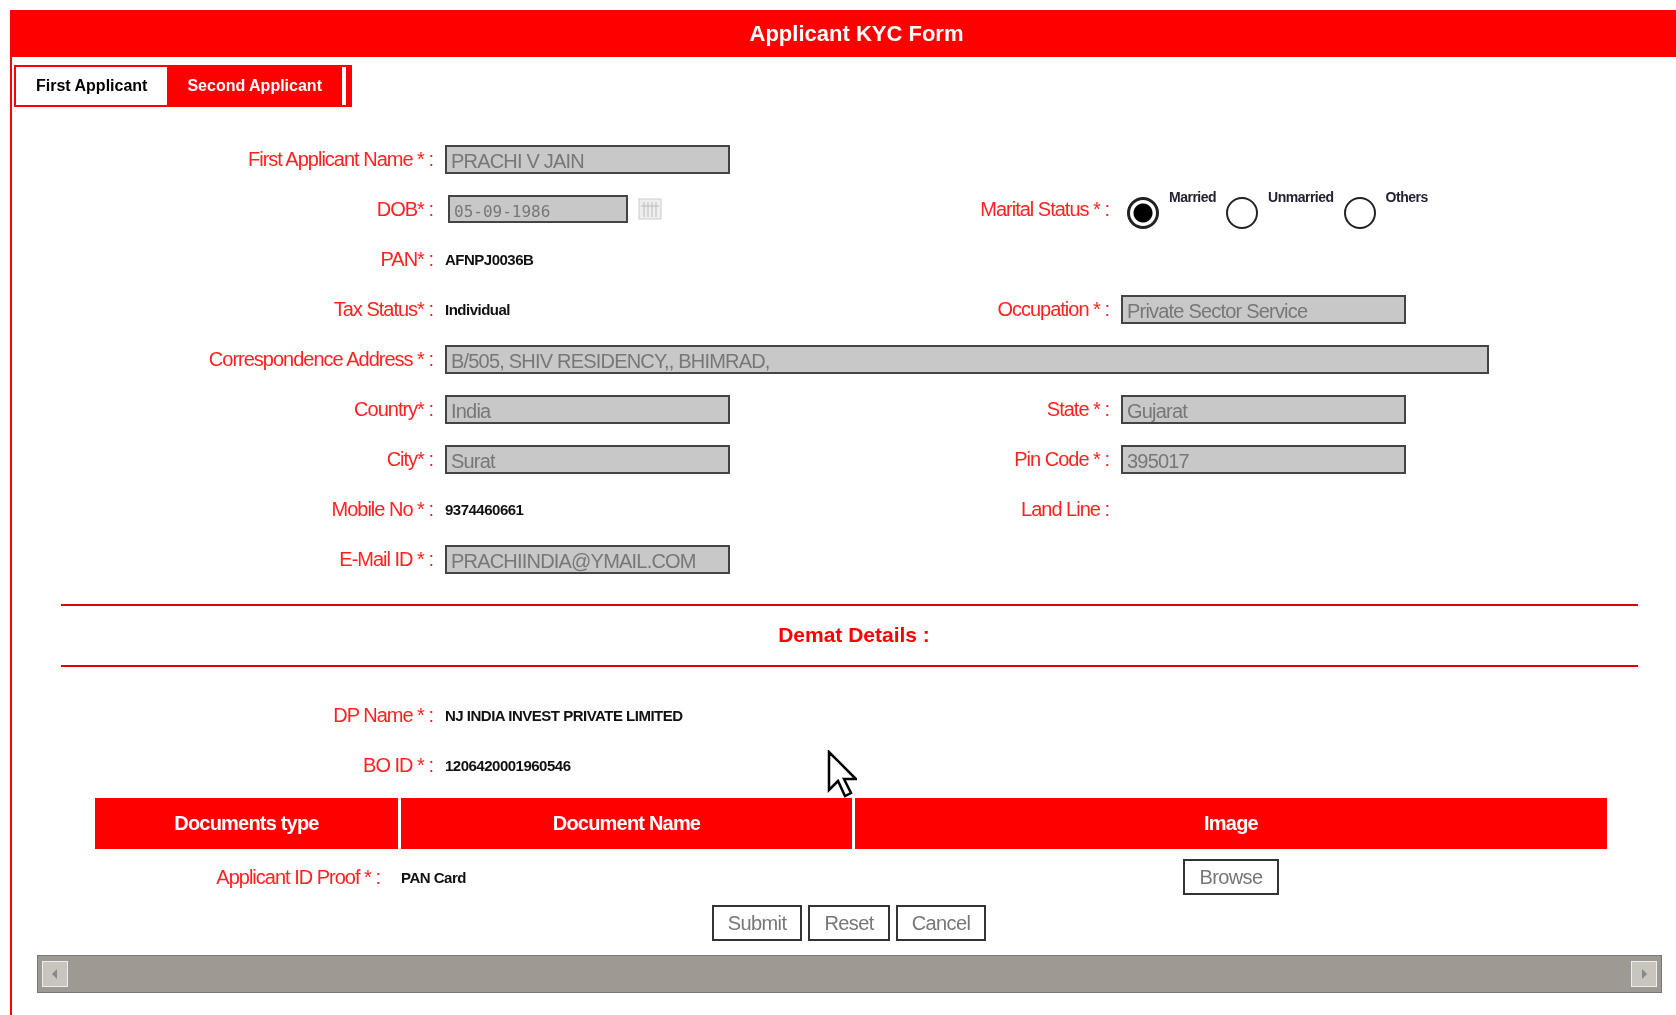 This screenshot has height=1015, width=1676. I want to click on date-field: 05-09-1986, so click(538, 209).